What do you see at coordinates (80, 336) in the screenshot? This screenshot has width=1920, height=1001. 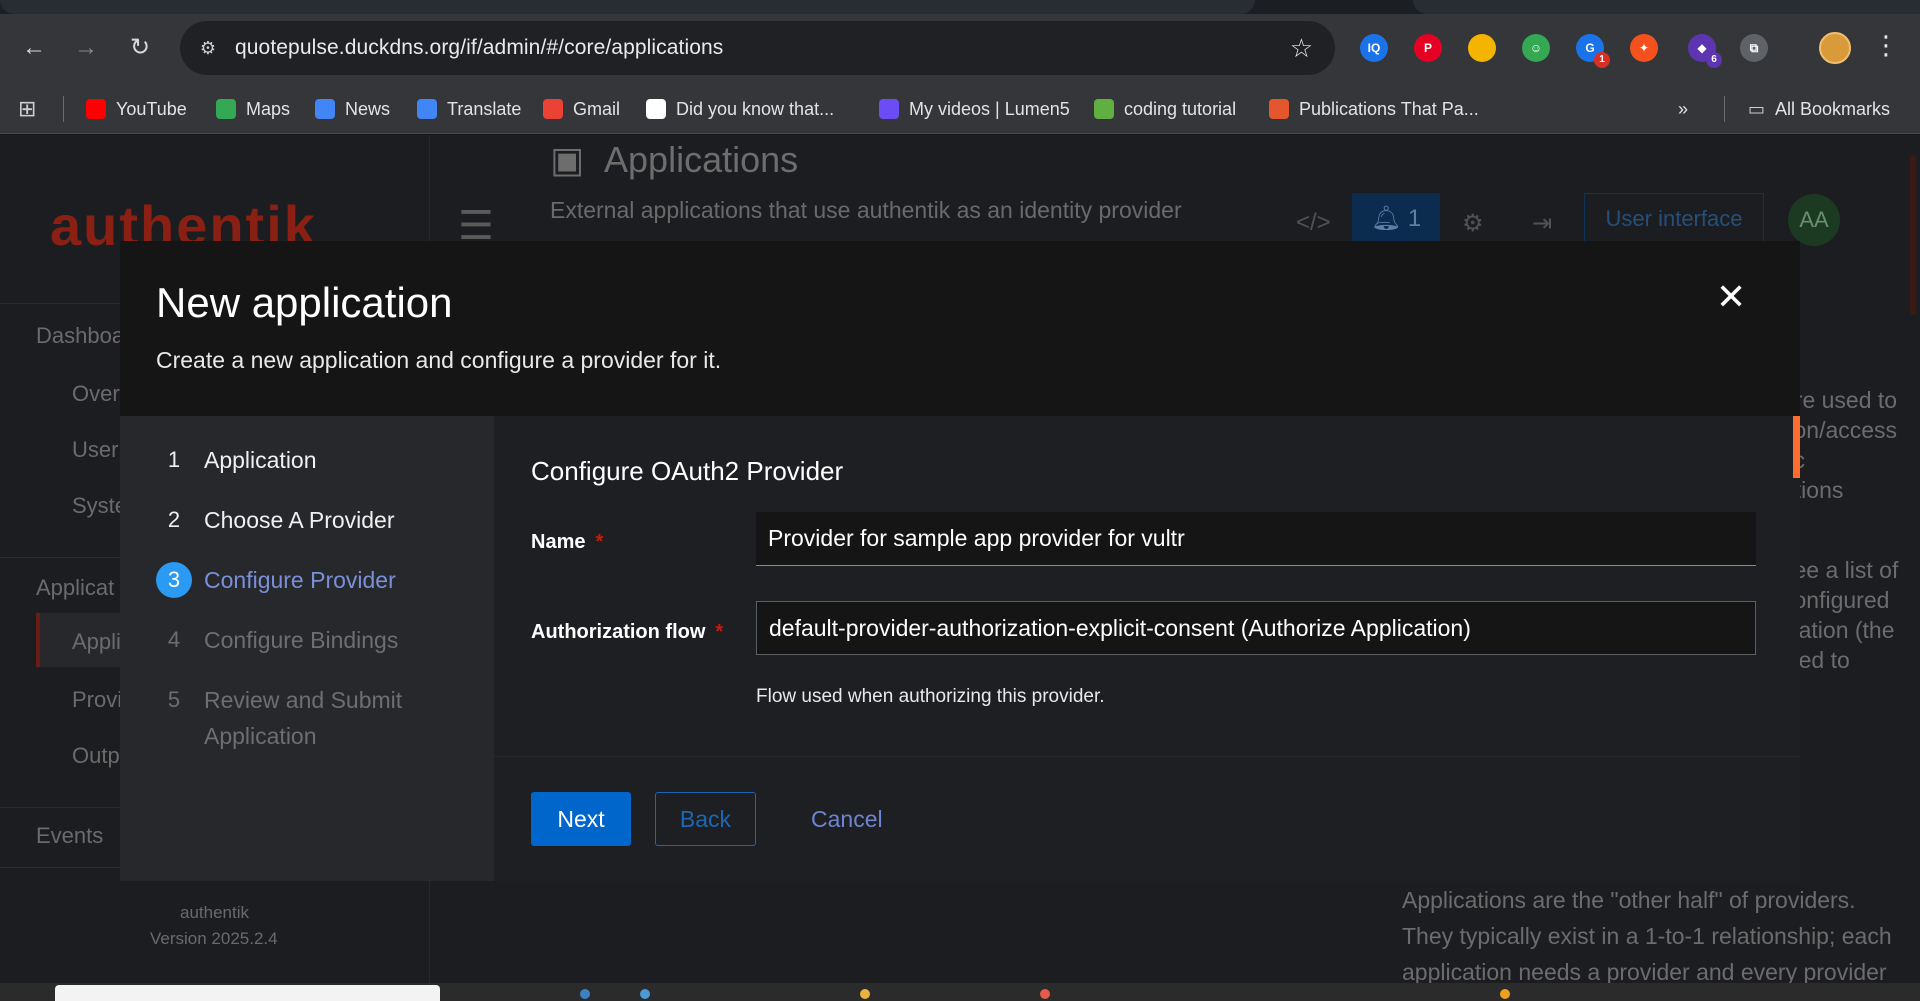 I see `sidebar-item-dashboards: Dashboa` at bounding box center [80, 336].